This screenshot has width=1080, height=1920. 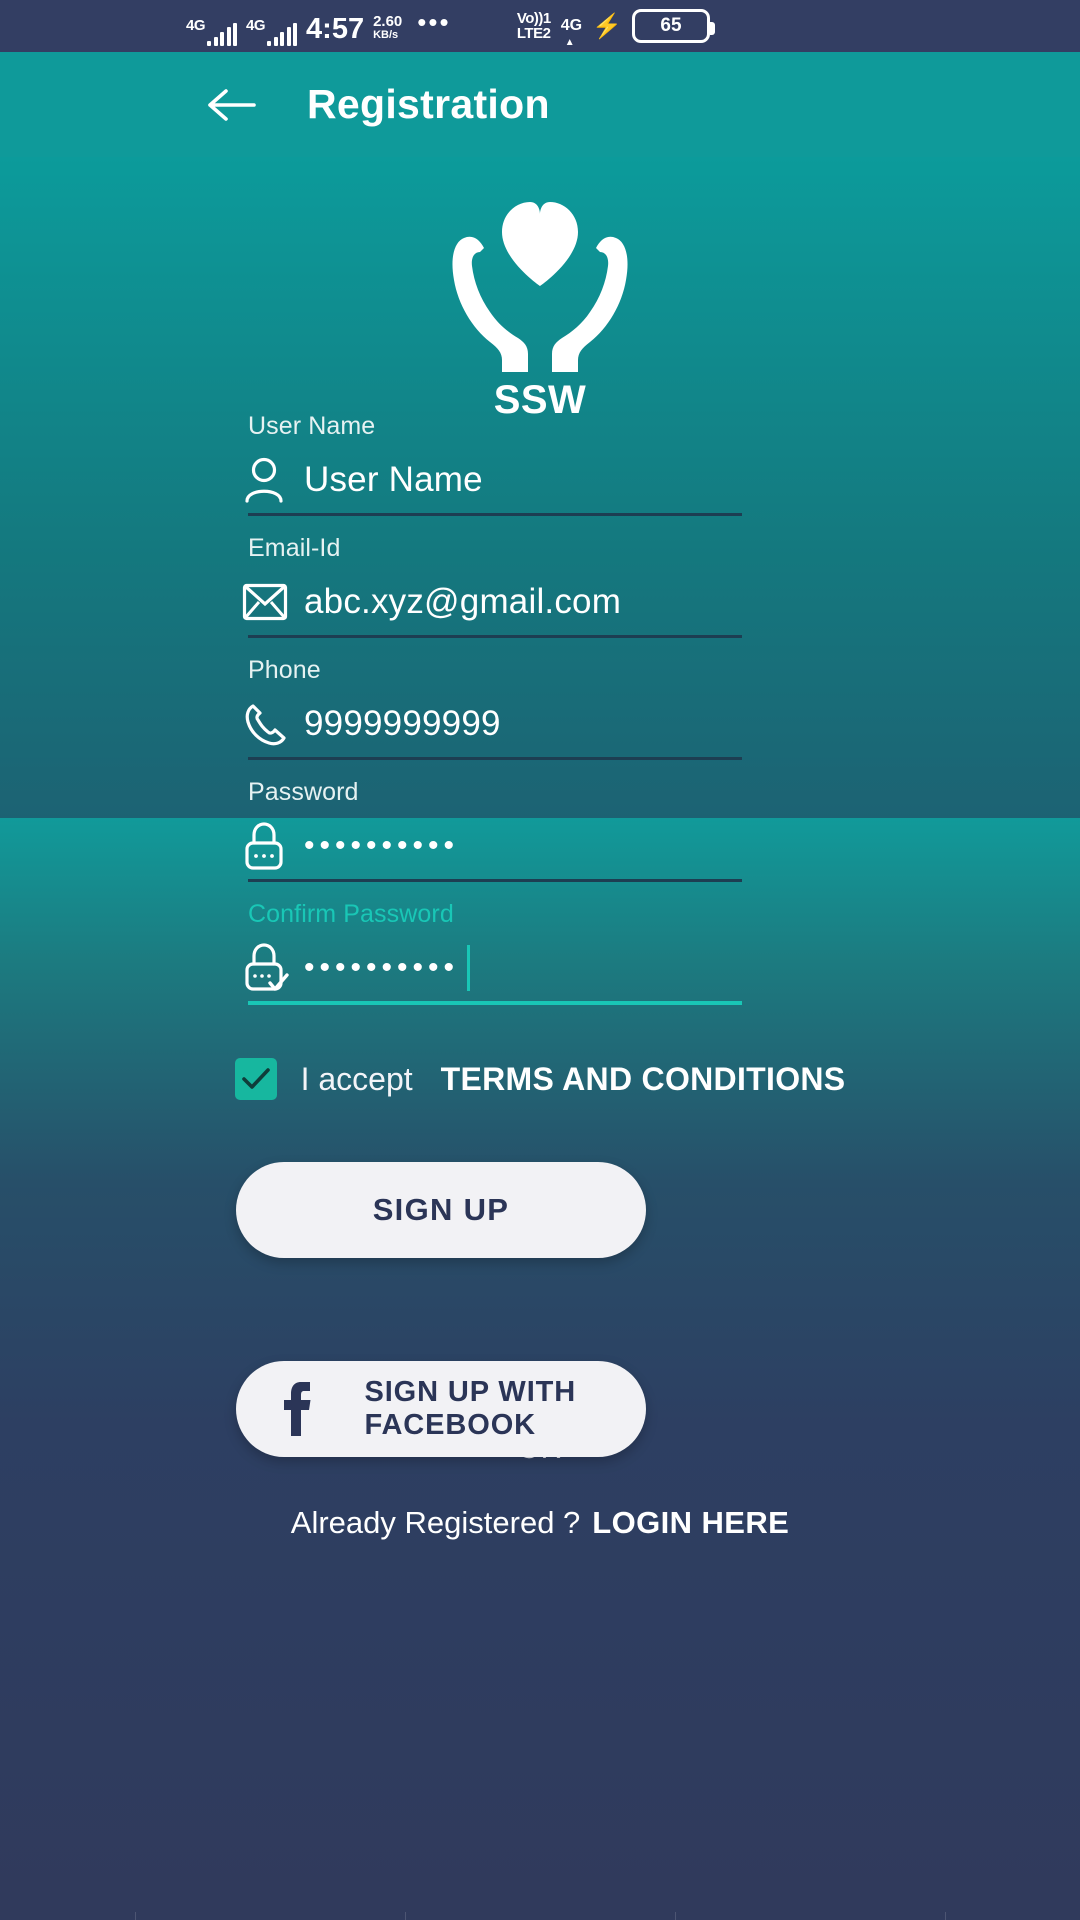 What do you see at coordinates (388, 22) in the screenshot?
I see `network-speed-value: 2.60` at bounding box center [388, 22].